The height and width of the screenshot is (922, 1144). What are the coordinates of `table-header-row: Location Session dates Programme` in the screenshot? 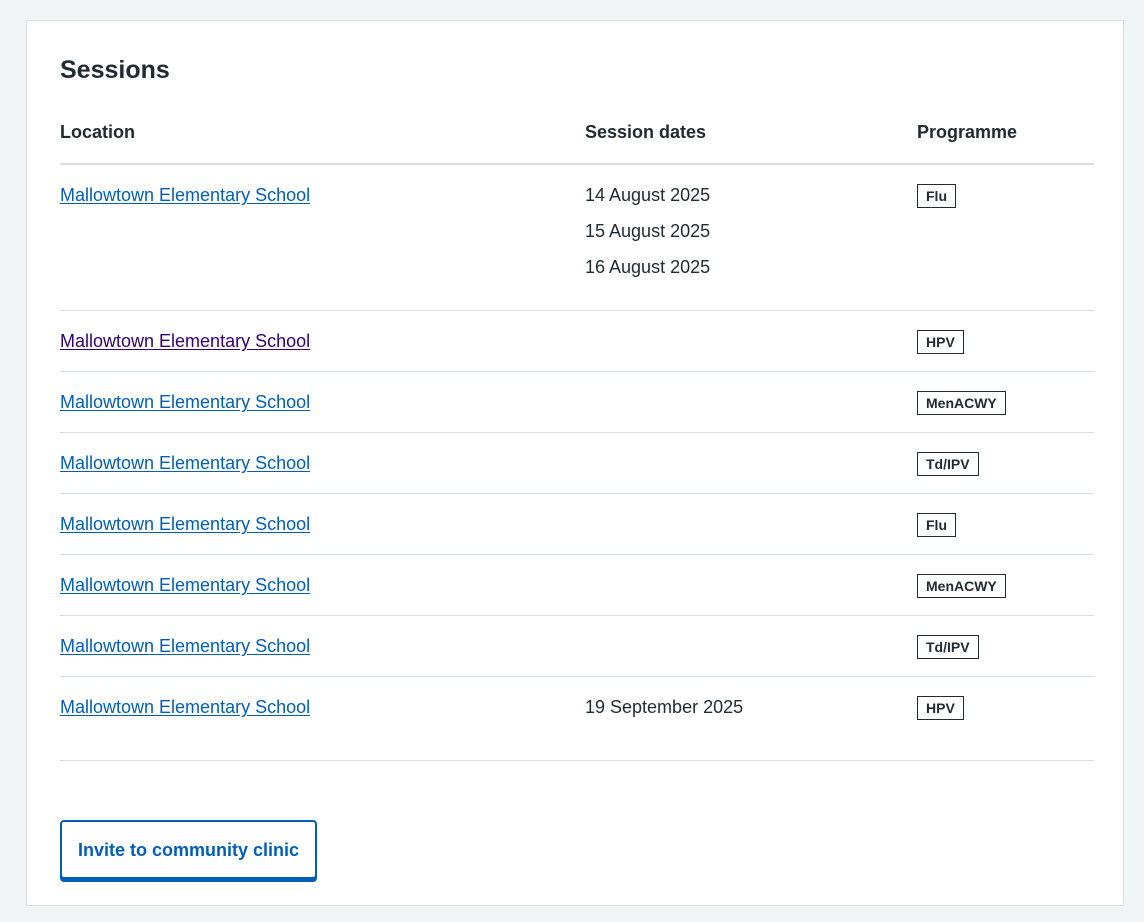 It's located at (577, 142).